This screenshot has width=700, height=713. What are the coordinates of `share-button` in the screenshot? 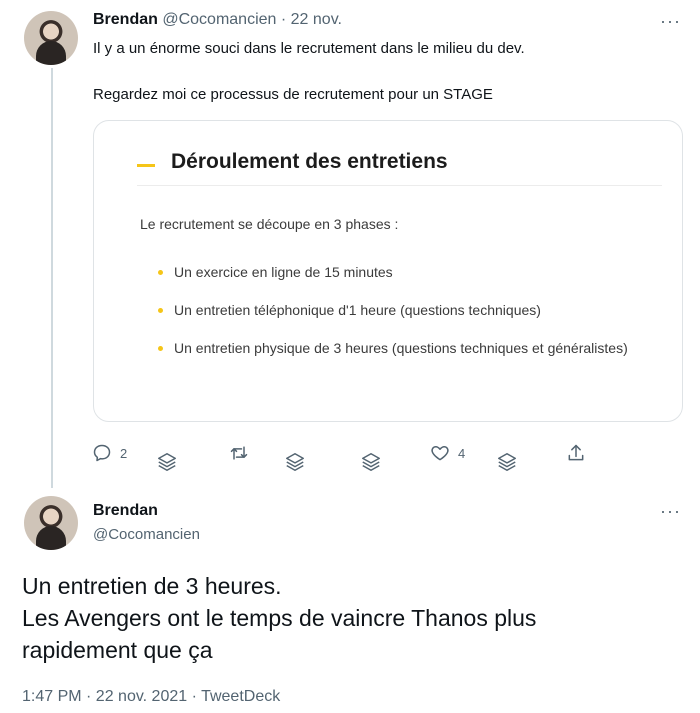 It's located at (576, 453).